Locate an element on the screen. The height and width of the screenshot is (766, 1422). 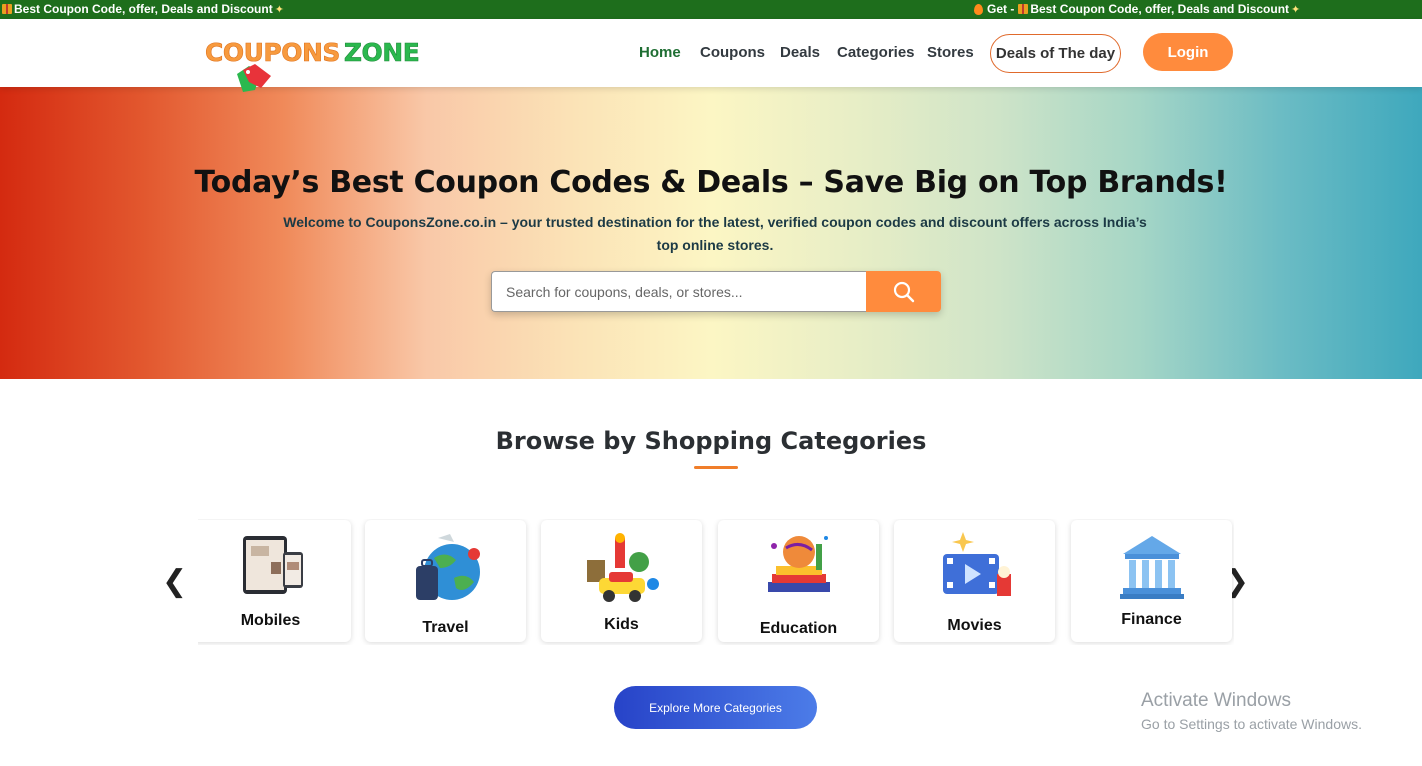
nav-home: Home is located at coordinates (660, 52).